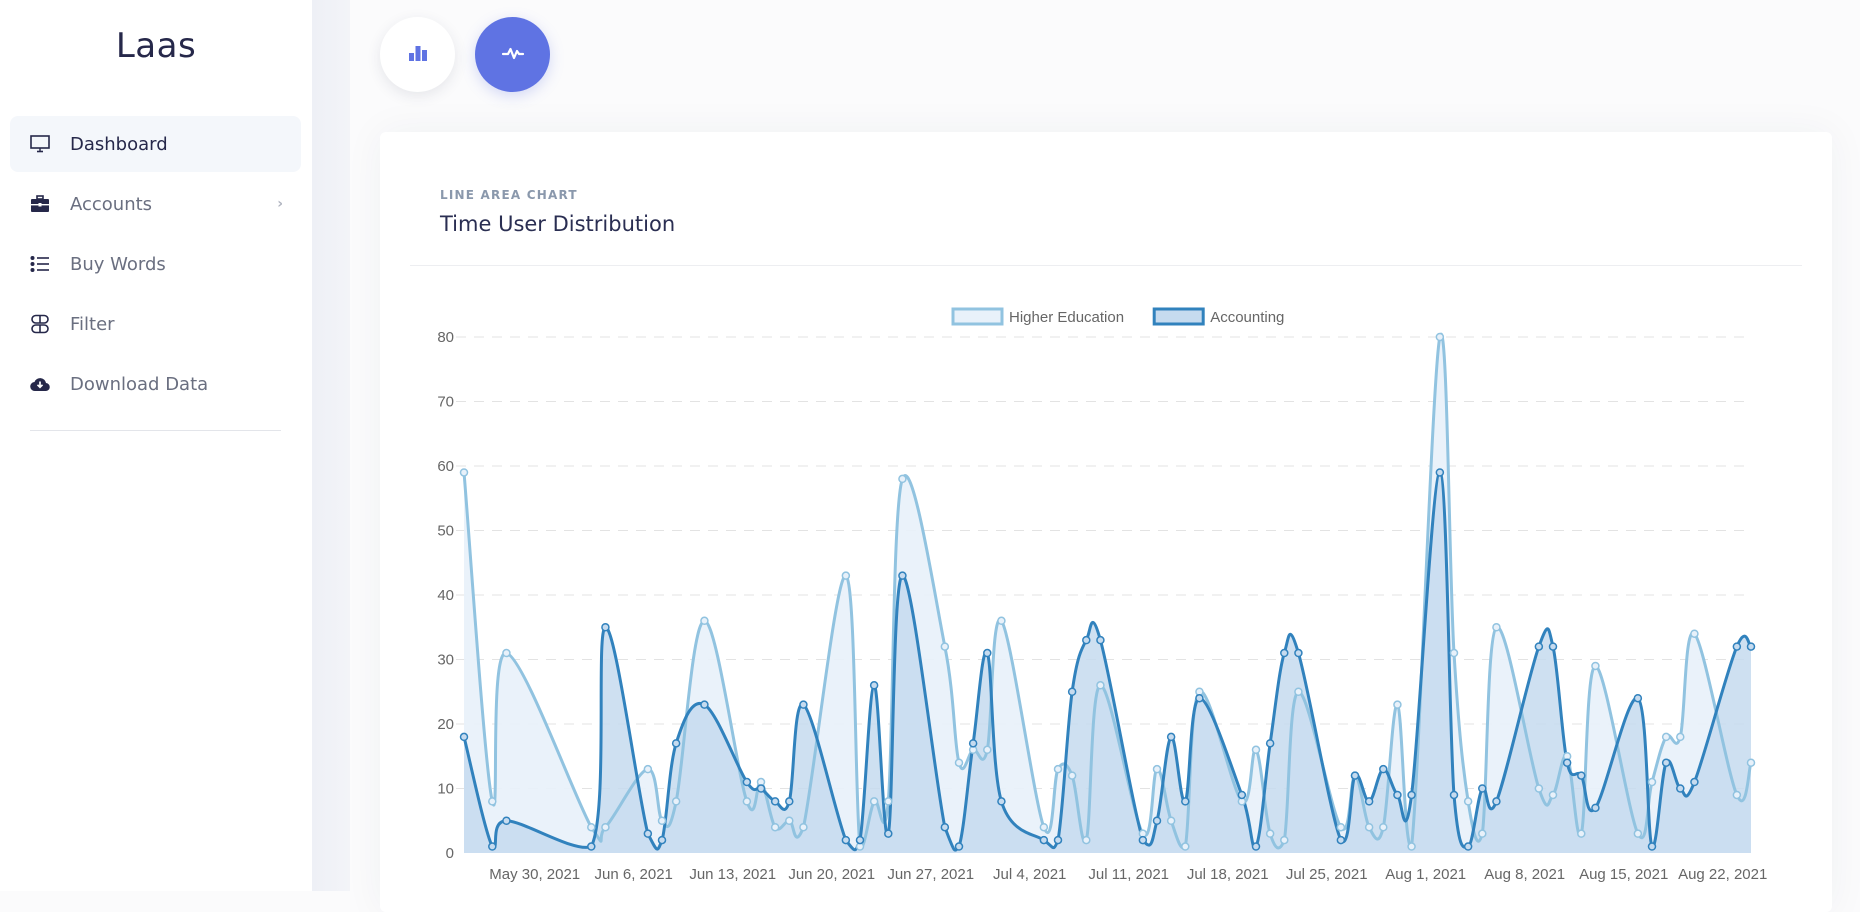  Describe the element at coordinates (1722, 874) in the screenshot. I see `x-tick-label: Aug 22, 2021` at that location.